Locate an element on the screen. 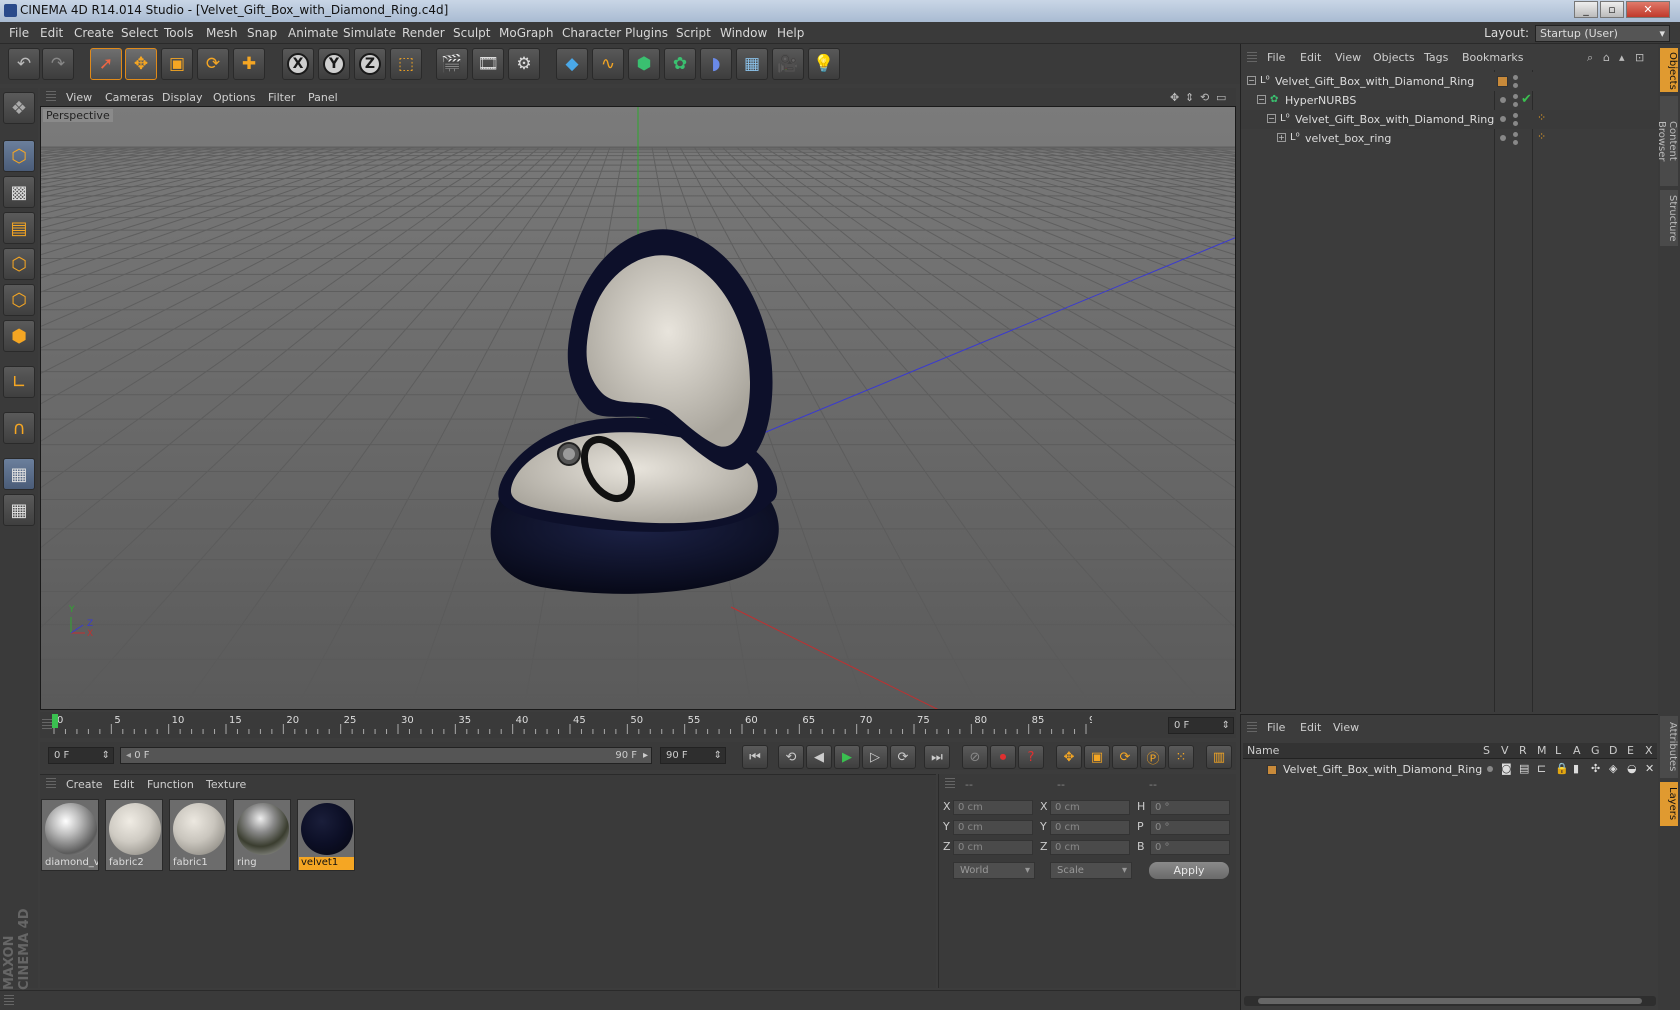 The width and height of the screenshot is (1680, 1010). home-icon: ⌂ is located at coordinates (1606, 57).